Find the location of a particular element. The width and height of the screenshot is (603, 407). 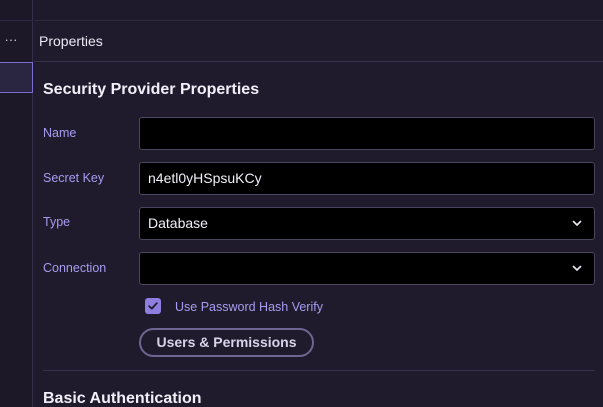

properties-header-title: Properties is located at coordinates (71, 41).